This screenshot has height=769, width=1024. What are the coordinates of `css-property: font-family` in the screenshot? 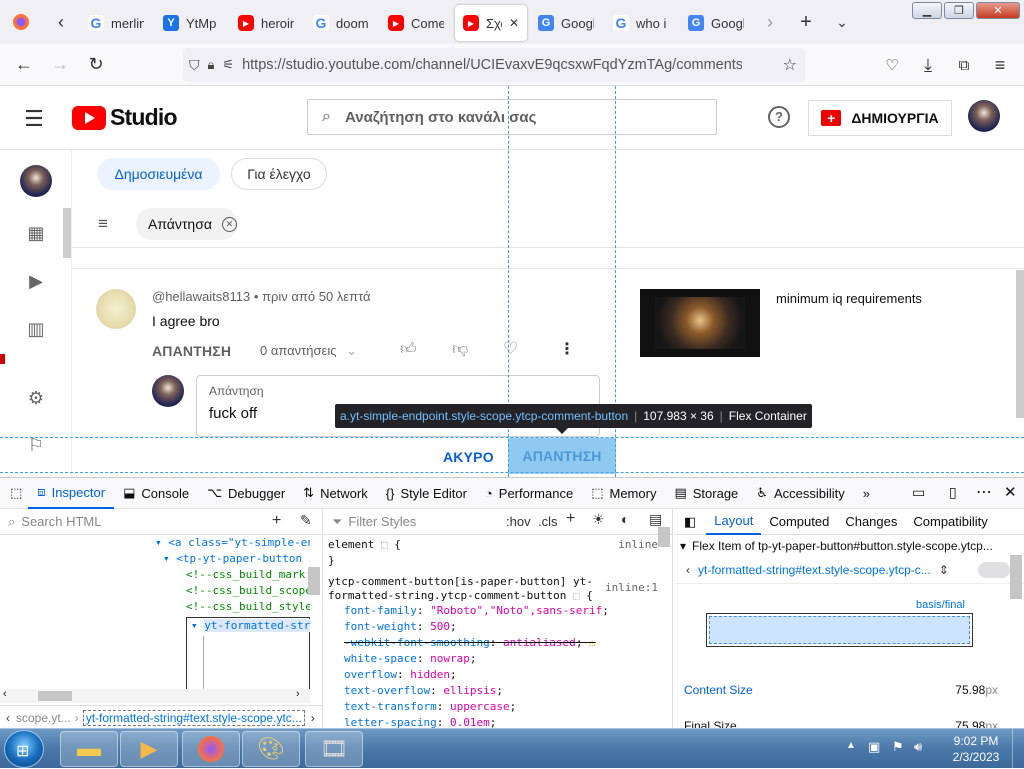 It's located at (380, 610).